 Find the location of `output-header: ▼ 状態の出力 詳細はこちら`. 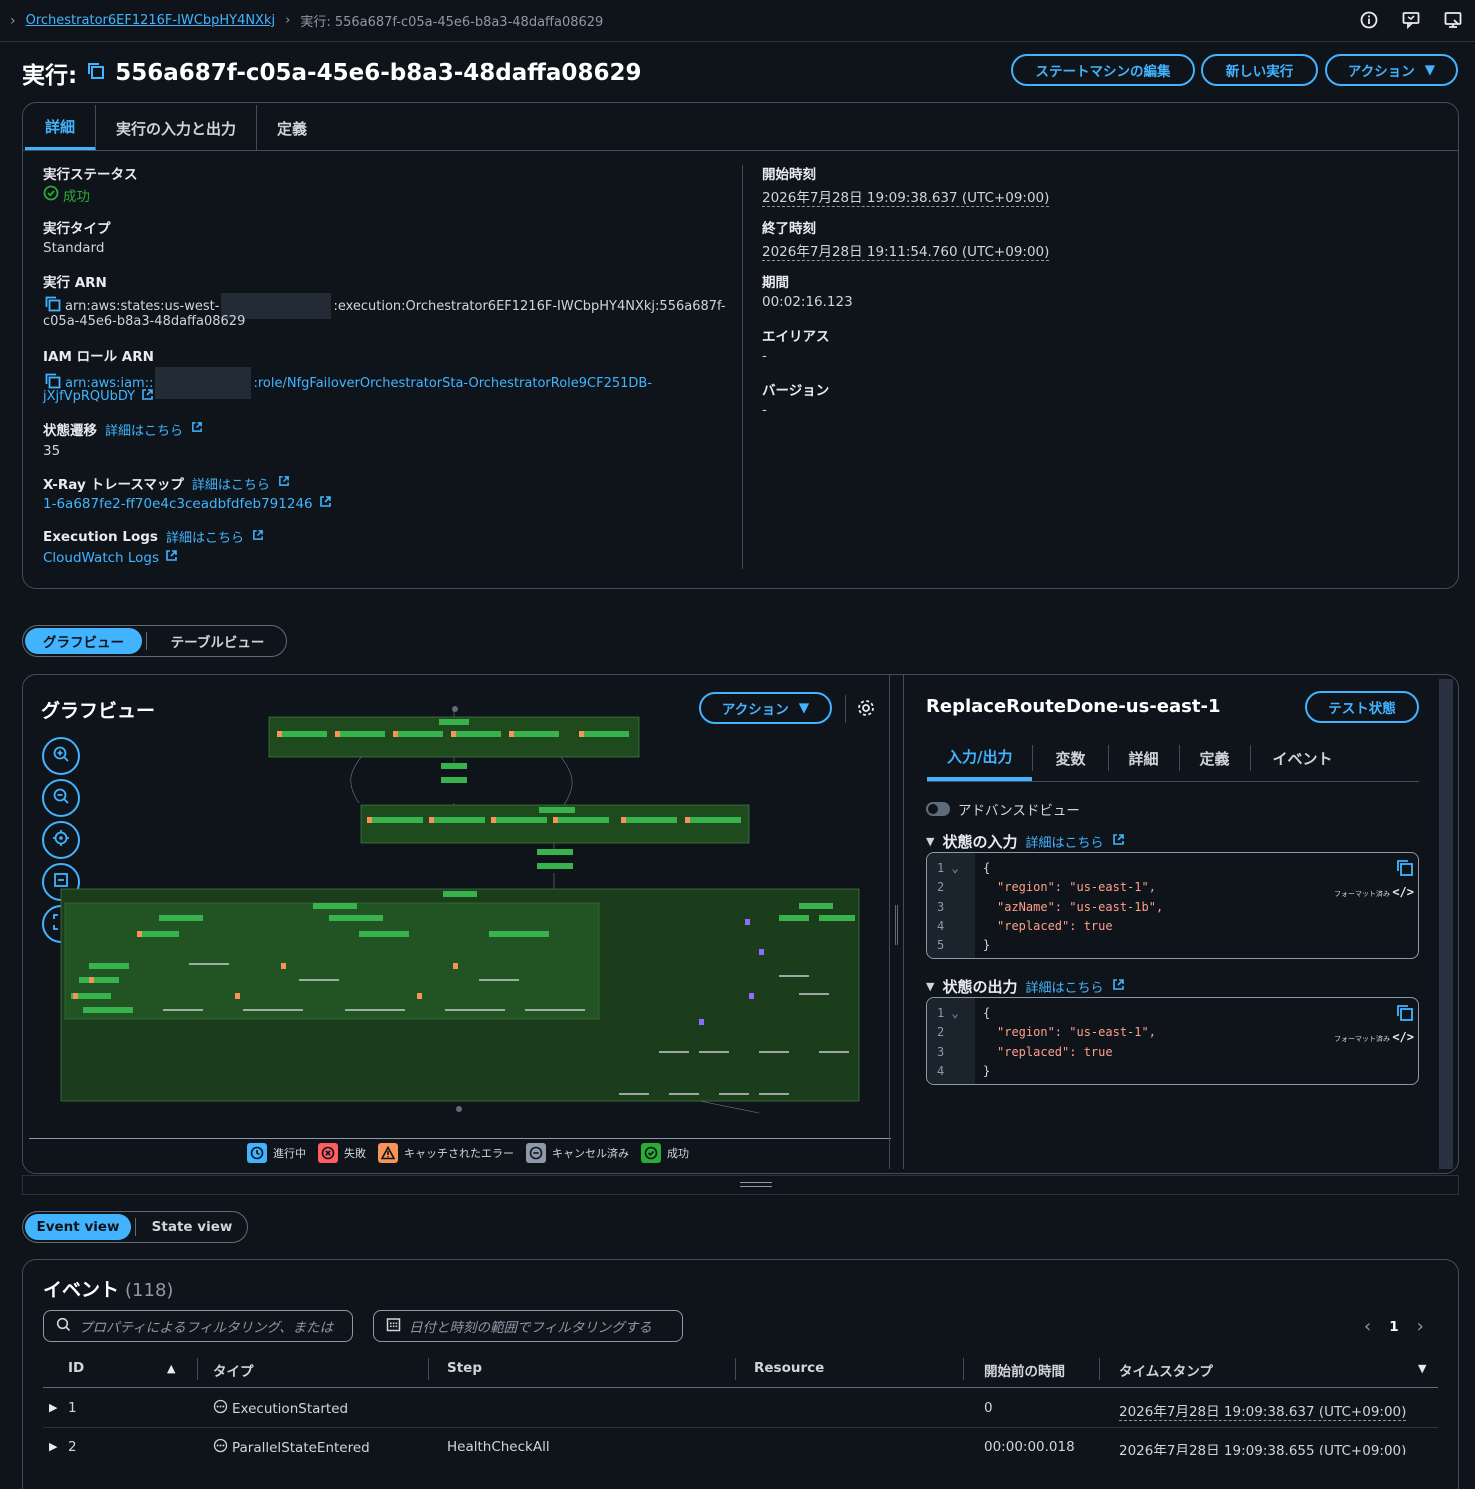

output-header: ▼ 状態の出力 詳細はこちら is located at coordinates (1025, 986).